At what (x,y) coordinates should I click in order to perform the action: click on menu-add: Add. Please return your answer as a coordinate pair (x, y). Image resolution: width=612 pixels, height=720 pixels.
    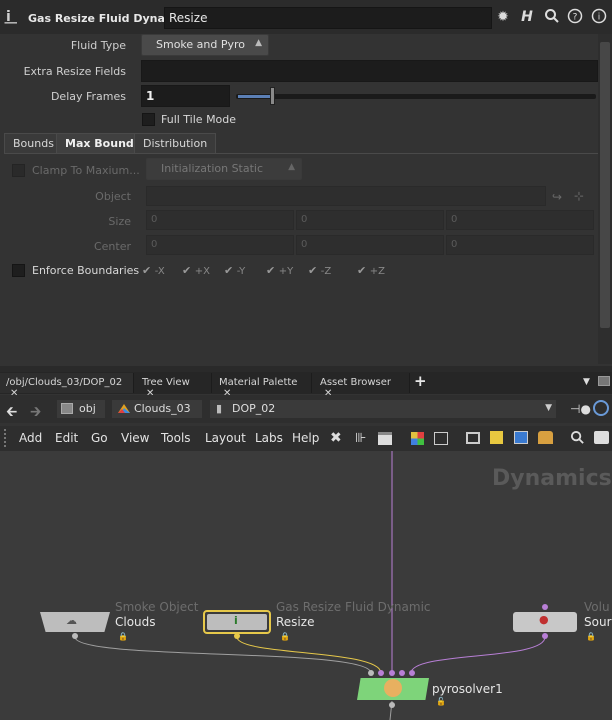
    Looking at the image, I should click on (30, 438).